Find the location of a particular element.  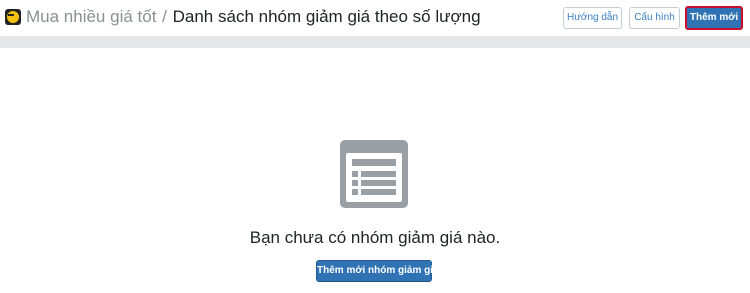

coin-mark is located at coordinates (11, 15).